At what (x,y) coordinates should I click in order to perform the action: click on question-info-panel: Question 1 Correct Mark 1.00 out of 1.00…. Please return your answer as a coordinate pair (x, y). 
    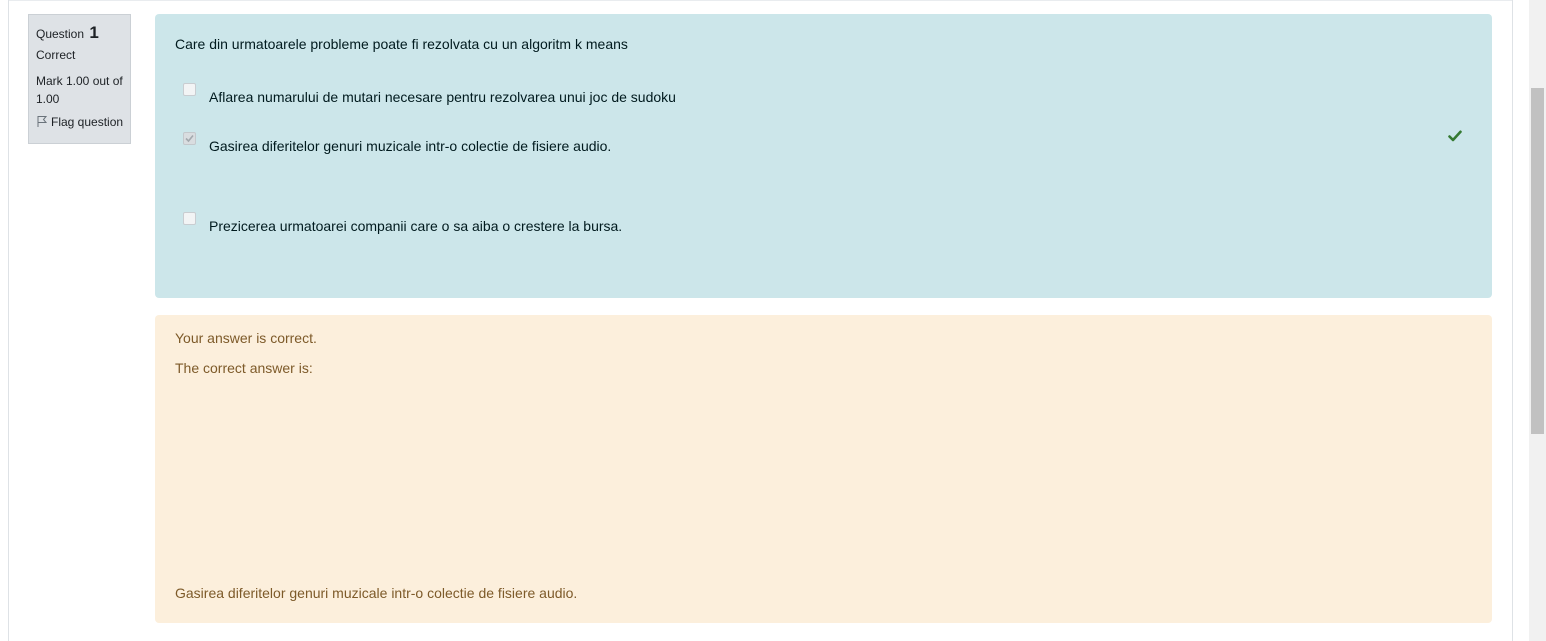
    Looking at the image, I should click on (79, 79).